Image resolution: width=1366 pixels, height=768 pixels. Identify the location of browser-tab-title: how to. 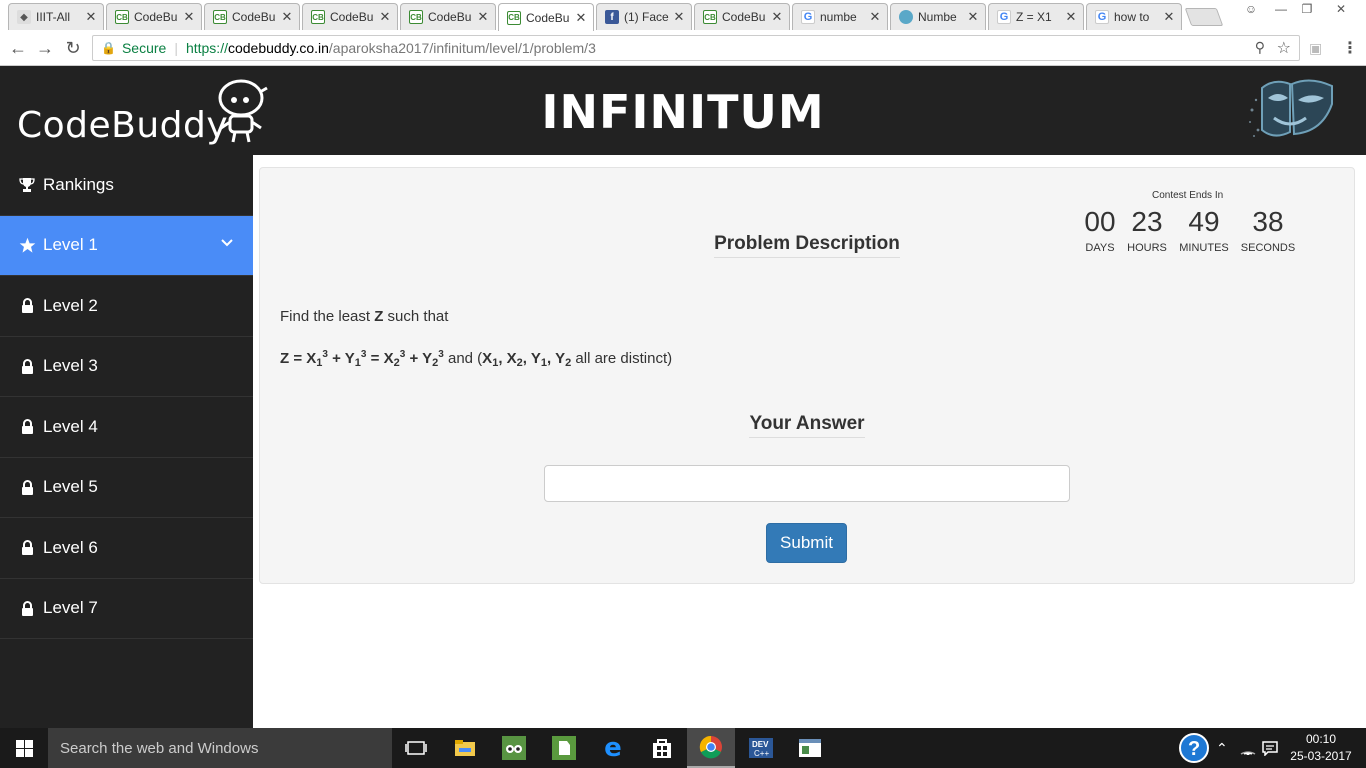
(1132, 17).